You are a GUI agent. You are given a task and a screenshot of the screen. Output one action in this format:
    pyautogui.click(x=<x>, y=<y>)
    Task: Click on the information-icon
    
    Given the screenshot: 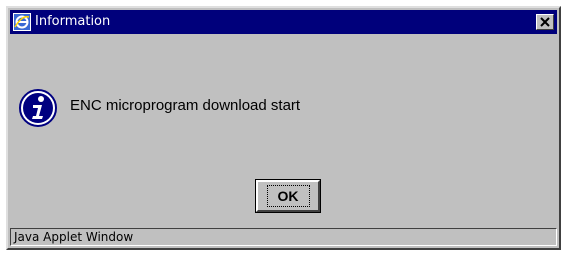 What is the action you would take?
    pyautogui.click(x=38, y=108)
    